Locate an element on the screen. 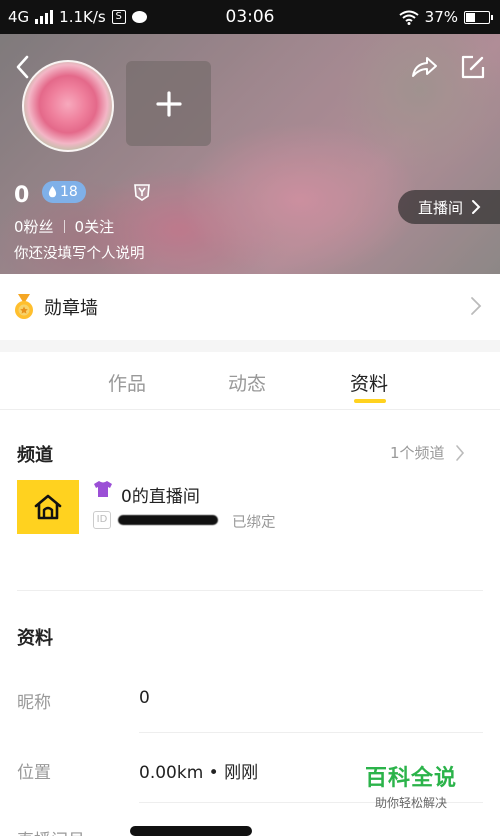 The image size is (500, 836). stats-divider is located at coordinates (64, 226).